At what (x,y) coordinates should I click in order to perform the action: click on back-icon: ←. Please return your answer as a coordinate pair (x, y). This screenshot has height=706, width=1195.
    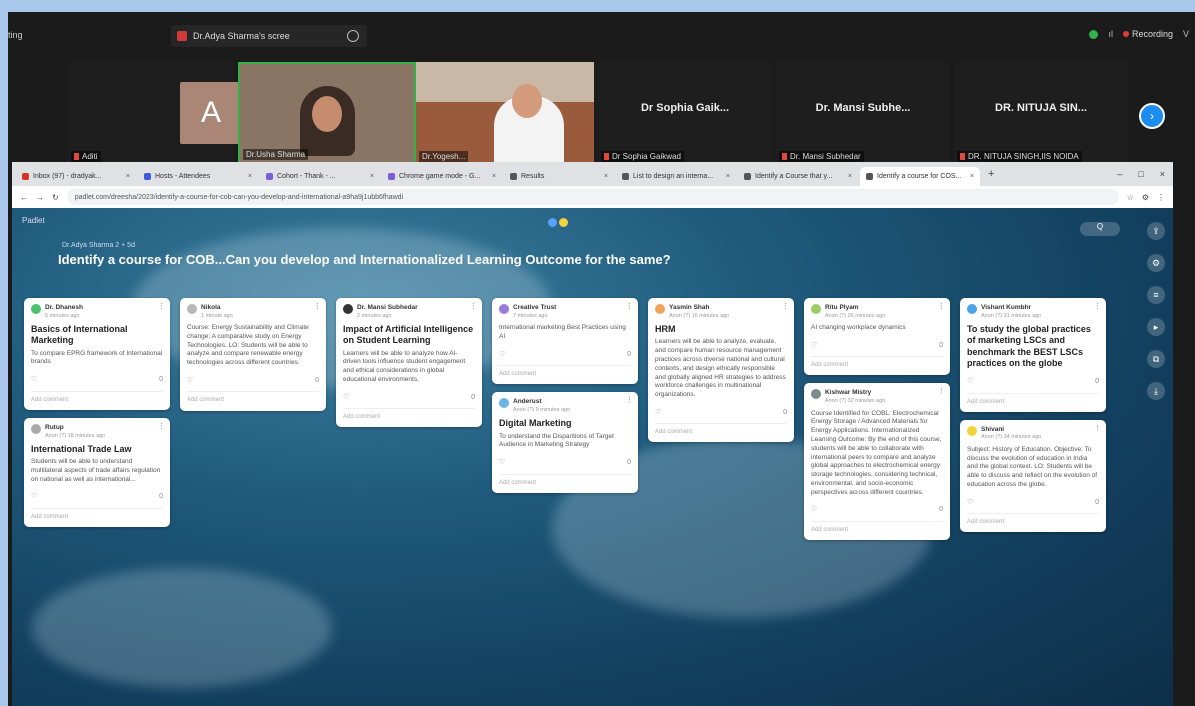
    Looking at the image, I should click on (24, 197).